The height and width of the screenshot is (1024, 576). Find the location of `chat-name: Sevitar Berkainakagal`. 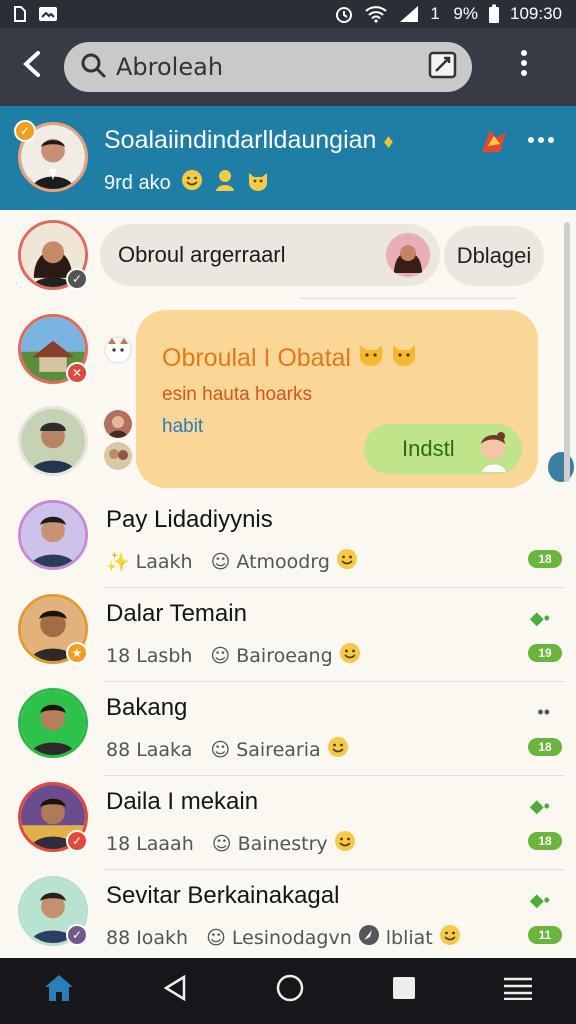

chat-name: Sevitar Berkainakagal is located at coordinates (223, 895).